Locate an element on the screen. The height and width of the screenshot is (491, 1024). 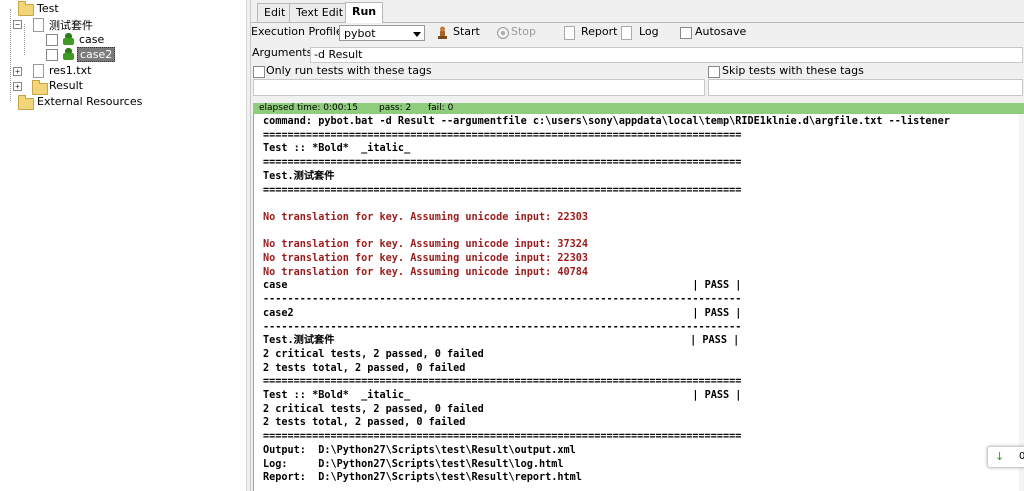
console-scrollbar is located at coordinates (1021, 302).